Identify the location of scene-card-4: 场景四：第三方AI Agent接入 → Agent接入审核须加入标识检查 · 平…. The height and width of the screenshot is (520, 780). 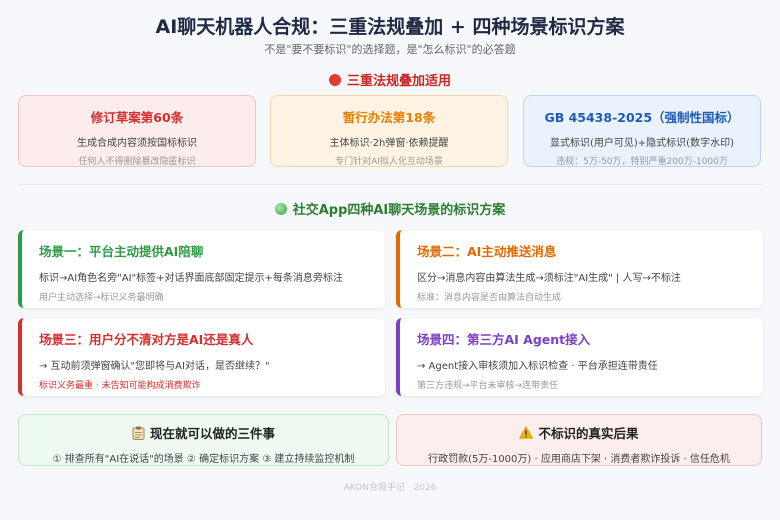
(579, 357).